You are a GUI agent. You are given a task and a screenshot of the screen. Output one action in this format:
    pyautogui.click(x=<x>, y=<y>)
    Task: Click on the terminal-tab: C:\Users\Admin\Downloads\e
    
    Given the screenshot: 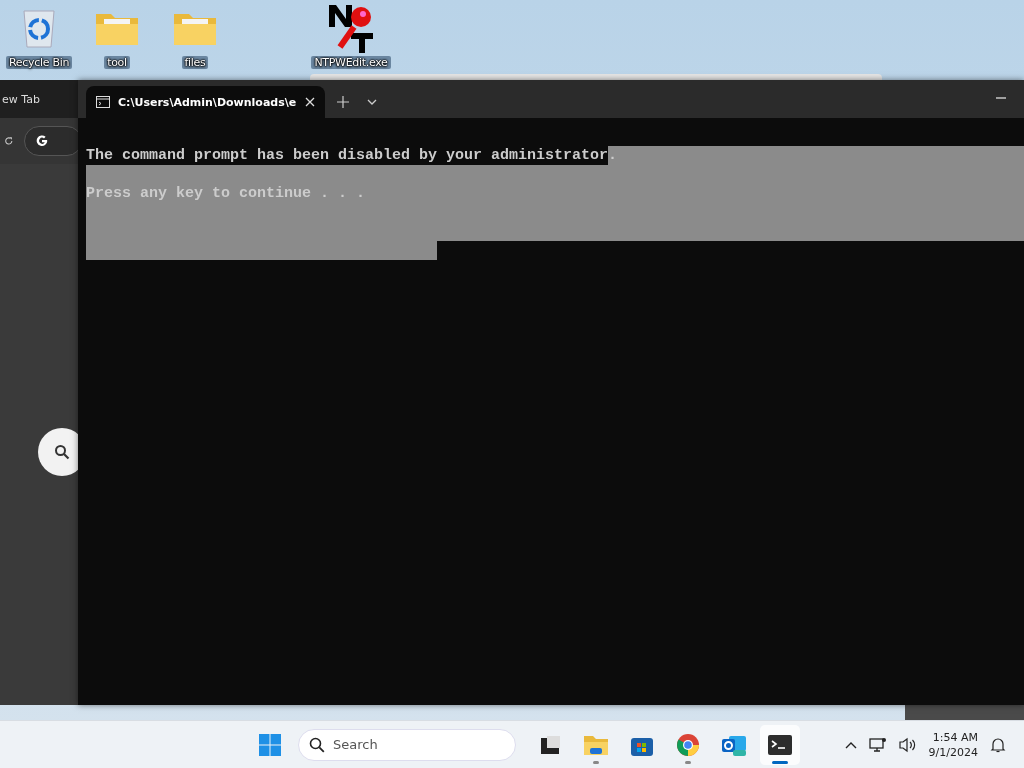 What is the action you would take?
    pyautogui.click(x=205, y=102)
    